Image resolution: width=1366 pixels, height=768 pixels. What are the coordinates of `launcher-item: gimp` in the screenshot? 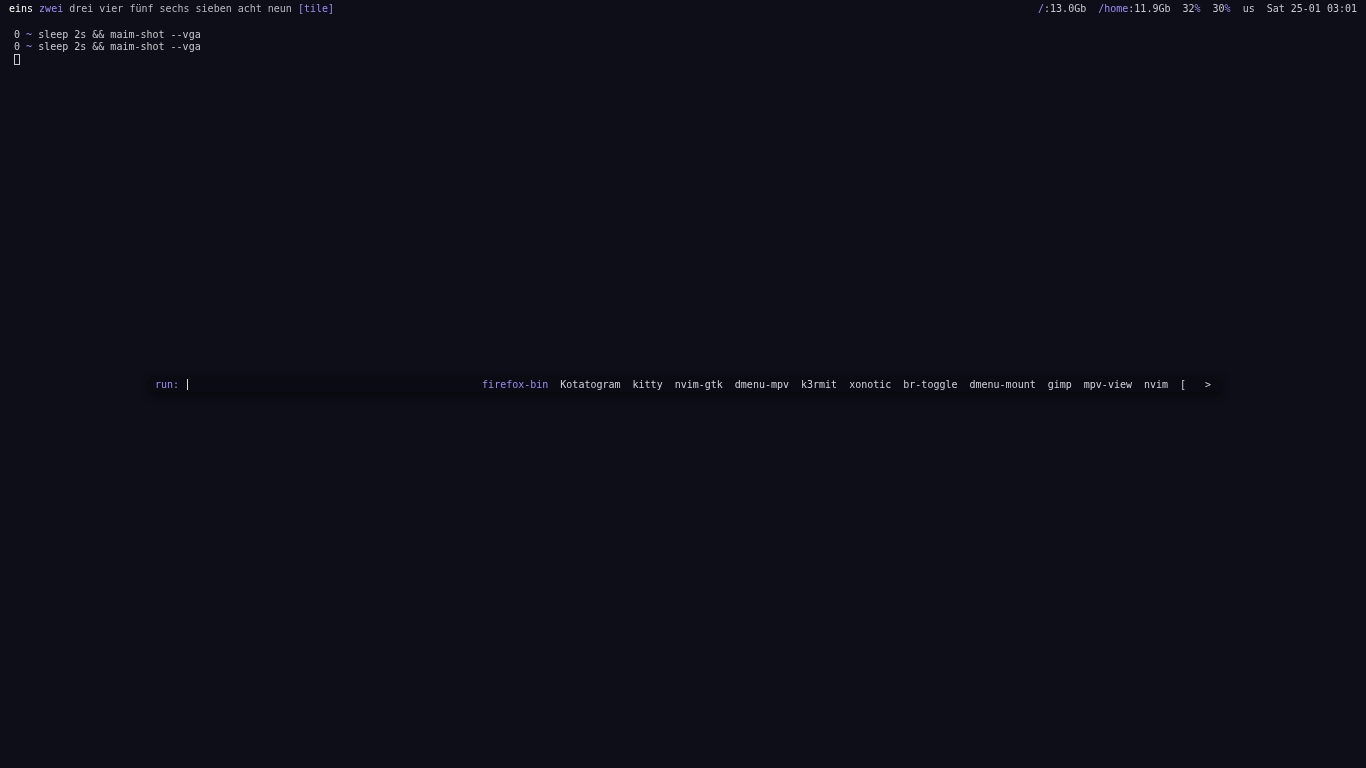 It's located at (1059, 384).